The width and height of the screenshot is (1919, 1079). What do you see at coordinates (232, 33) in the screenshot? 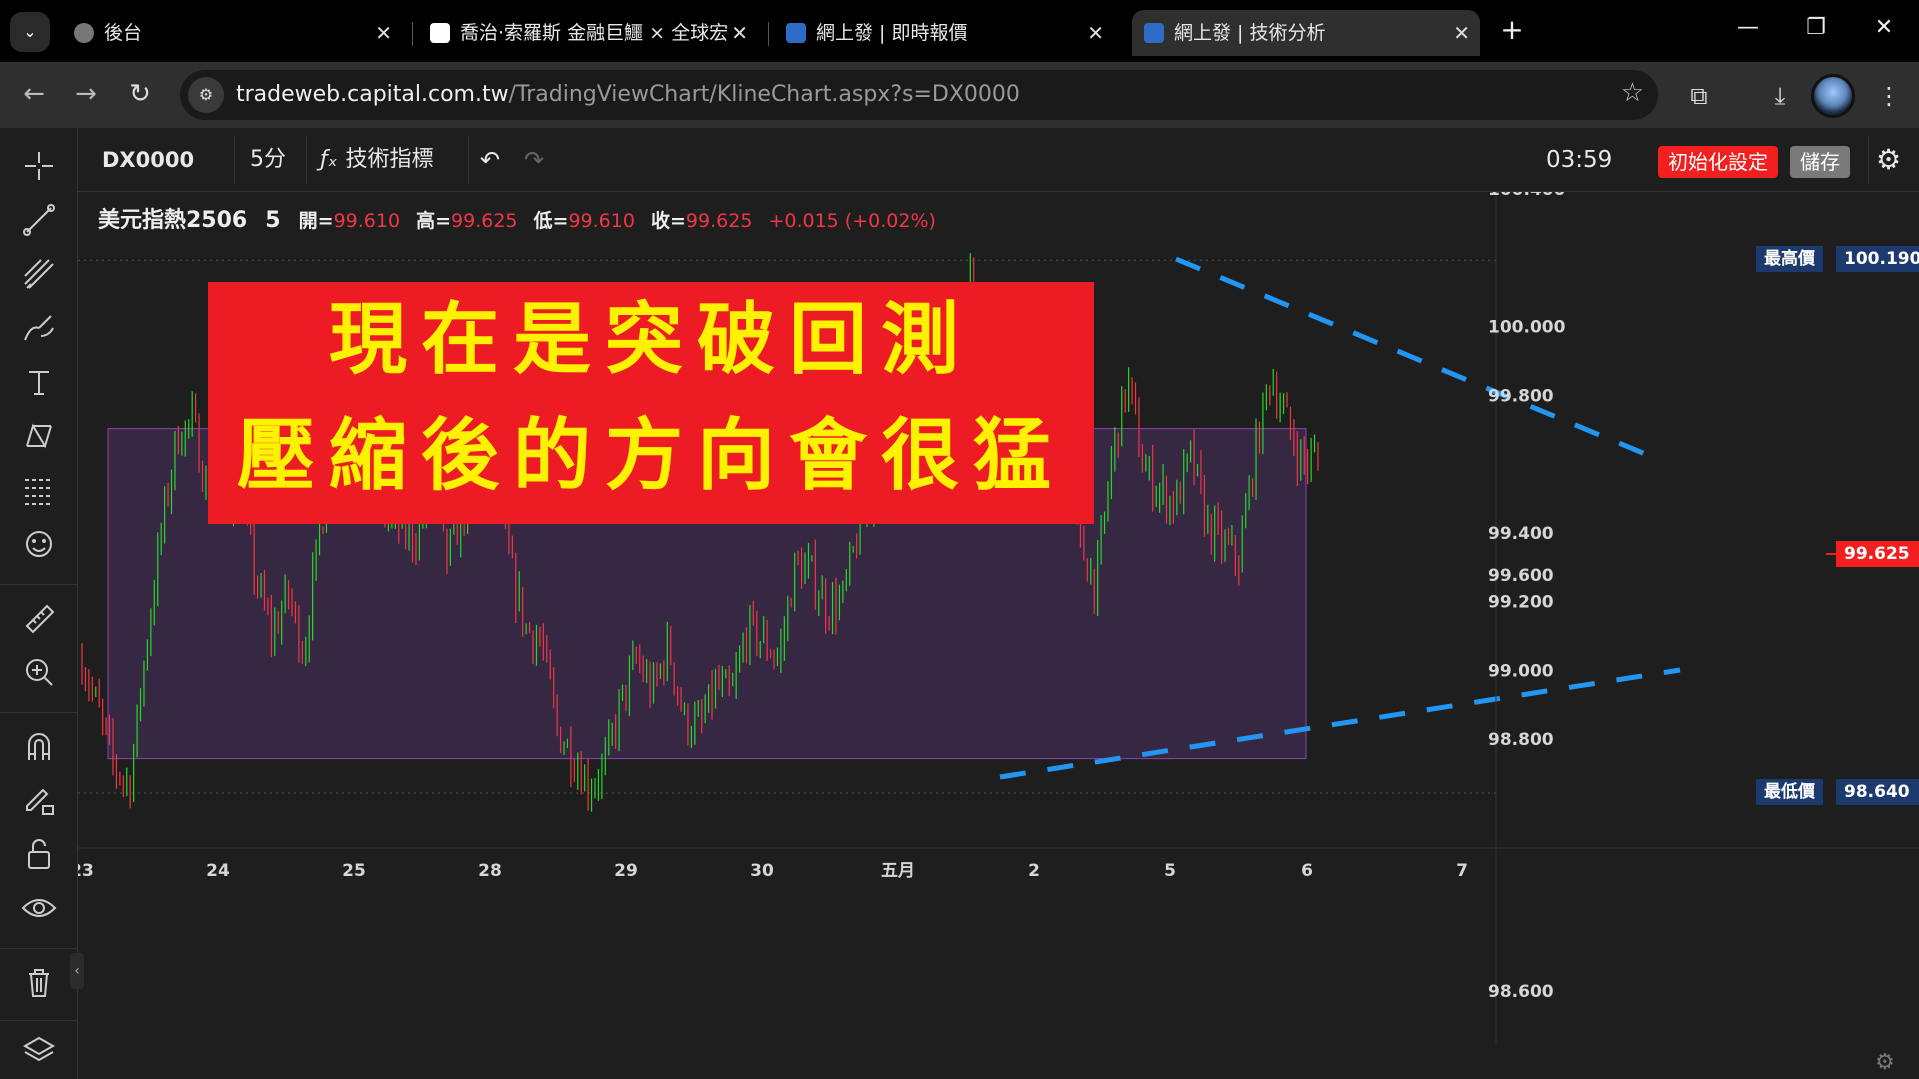
I see `browser-tab-backend: 後台 ✕` at bounding box center [232, 33].